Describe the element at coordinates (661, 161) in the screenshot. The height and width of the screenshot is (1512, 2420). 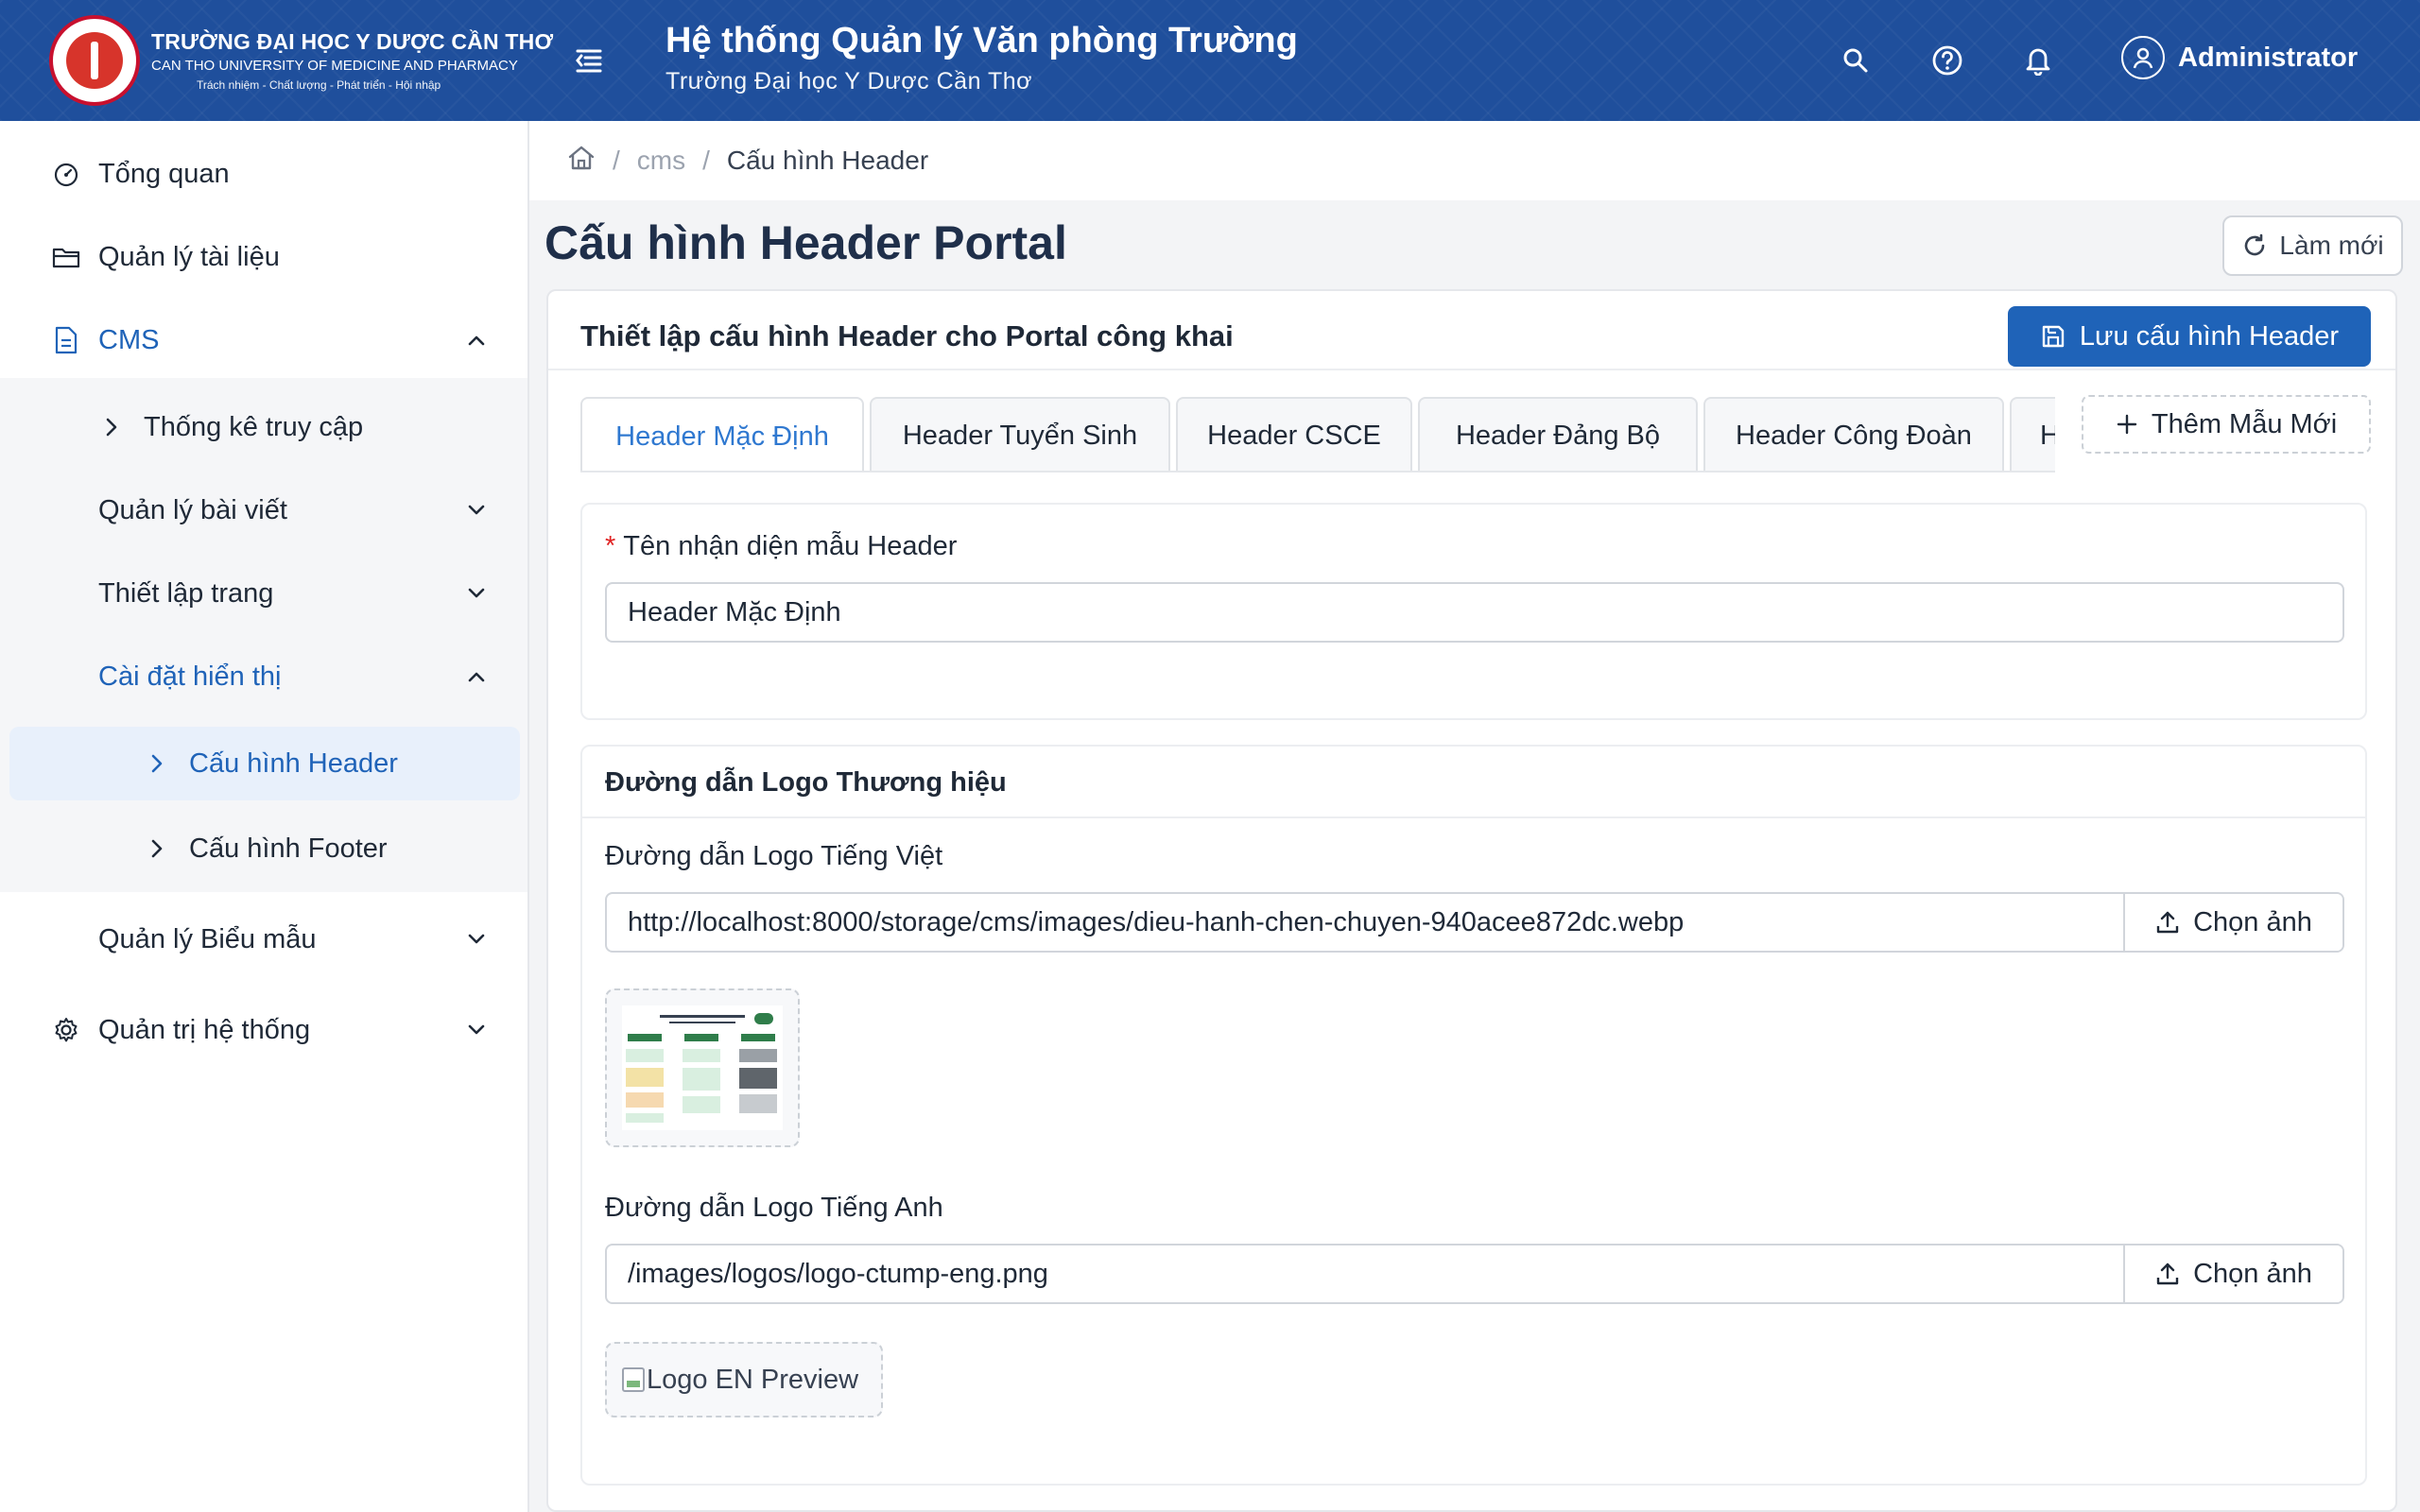
I see `breadcrumb-item-cms: cms` at that location.